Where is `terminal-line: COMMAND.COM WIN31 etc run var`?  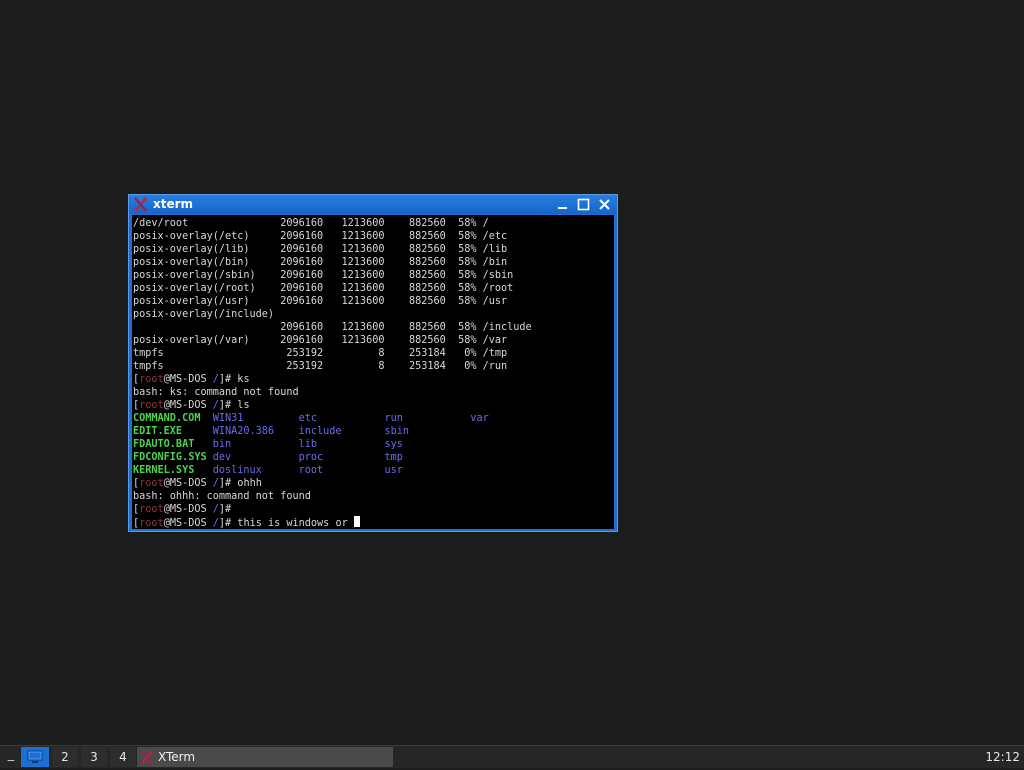 terminal-line: COMMAND.COM WIN31 etc run var is located at coordinates (332, 418).